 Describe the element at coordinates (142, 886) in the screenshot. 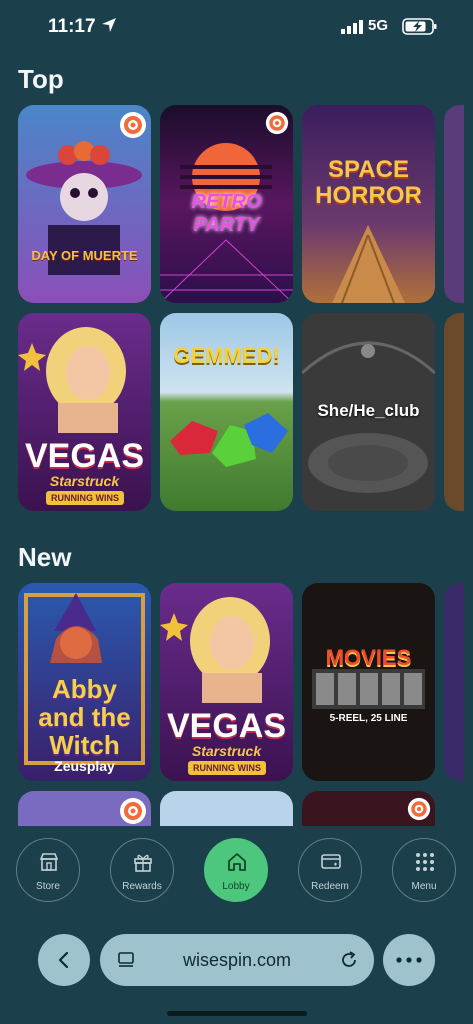

I see `tab-label: Rewards` at that location.